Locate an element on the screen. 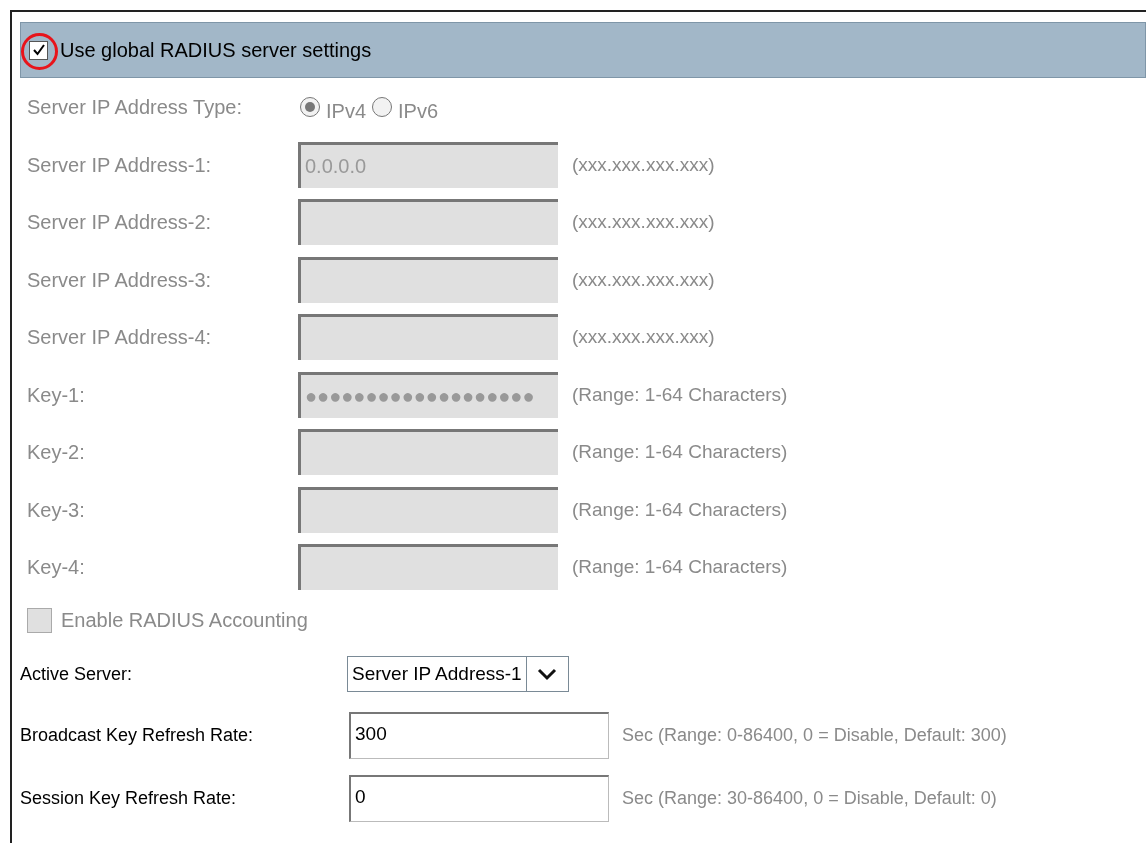  chevron-down-icon is located at coordinates (547, 674).